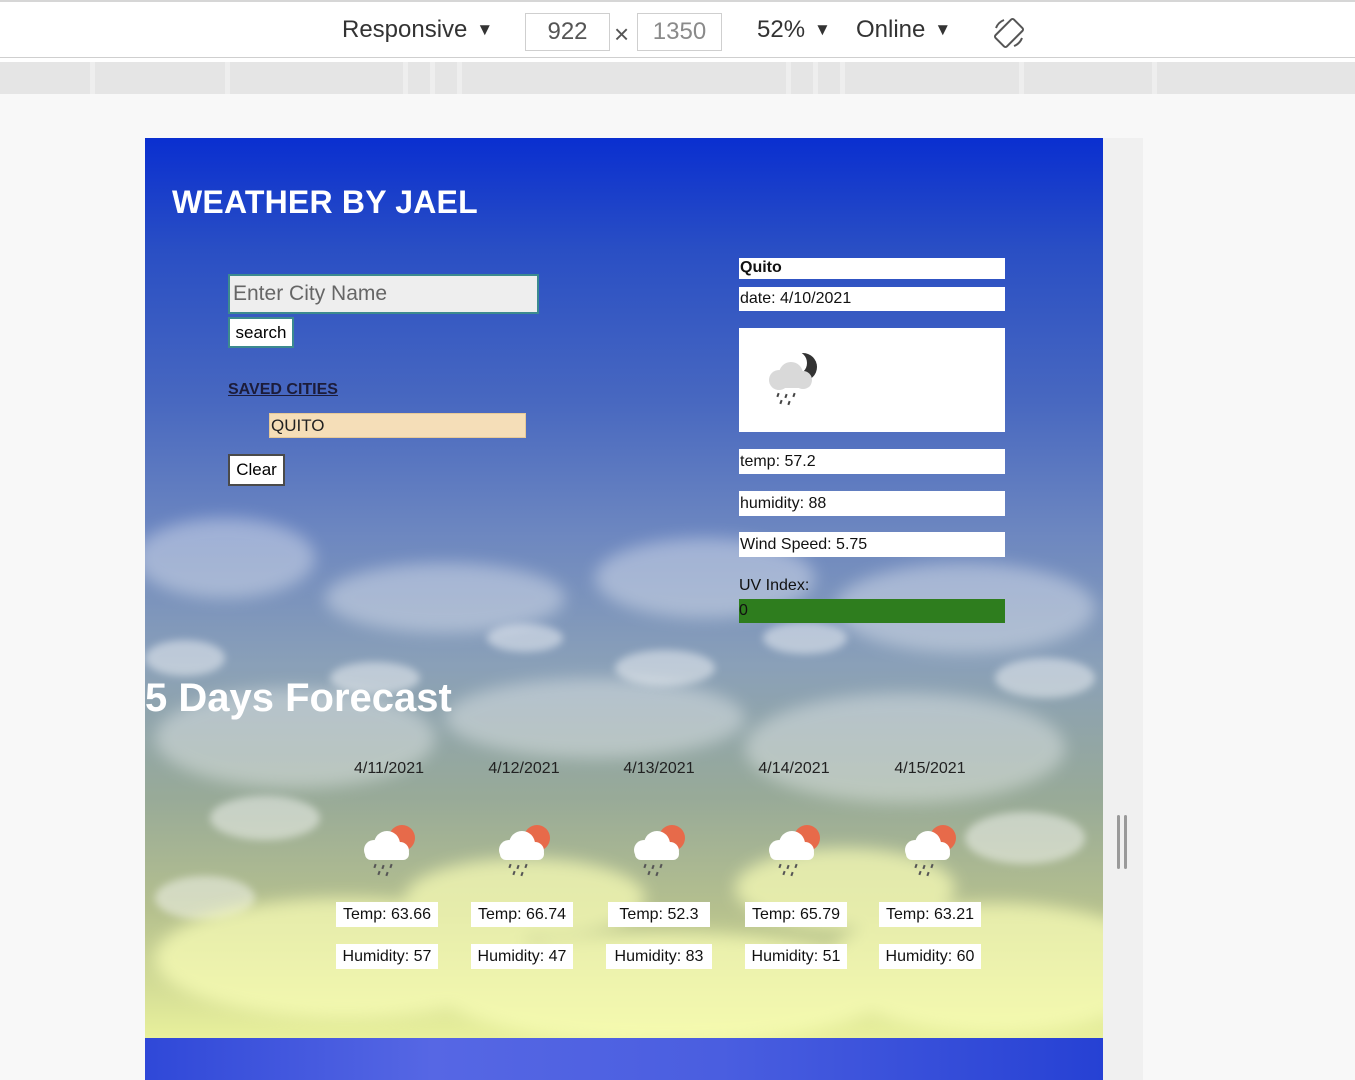 This screenshot has width=1355, height=1080. What do you see at coordinates (1009, 33) in the screenshot?
I see `rotate-icon` at bounding box center [1009, 33].